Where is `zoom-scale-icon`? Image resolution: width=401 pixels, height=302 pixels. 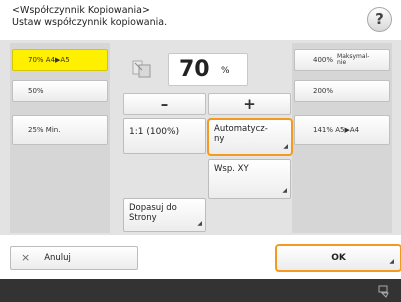
zoom-scale-icon is located at coordinates (142, 68).